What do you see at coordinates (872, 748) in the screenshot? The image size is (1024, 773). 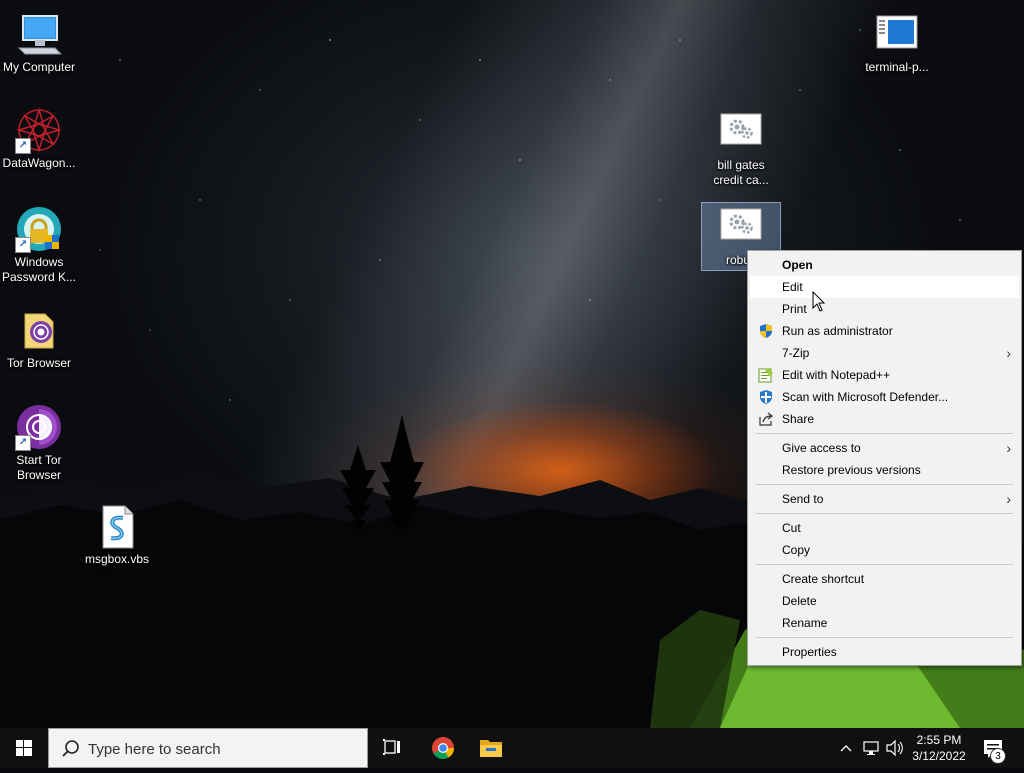 I see `network-icon` at bounding box center [872, 748].